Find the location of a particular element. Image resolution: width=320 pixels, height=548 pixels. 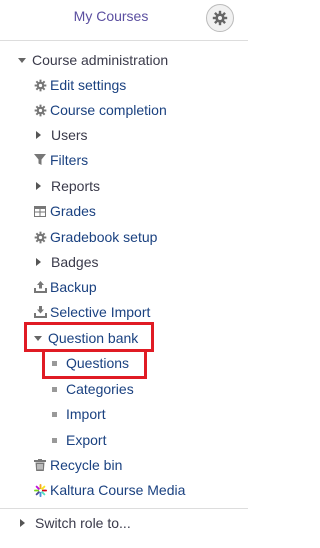

menu-item-grades: Grades is located at coordinates (64, 211).